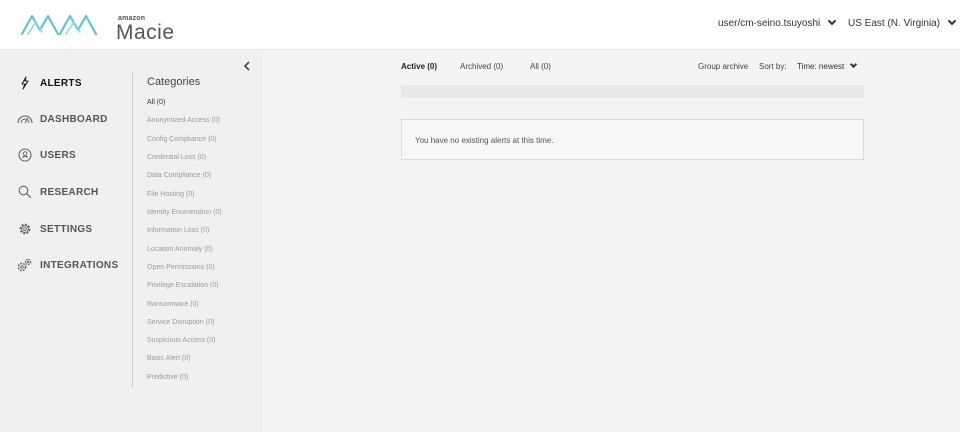 The width and height of the screenshot is (960, 432). Describe the element at coordinates (25, 155) in the screenshot. I see `user-circle-icon` at that location.